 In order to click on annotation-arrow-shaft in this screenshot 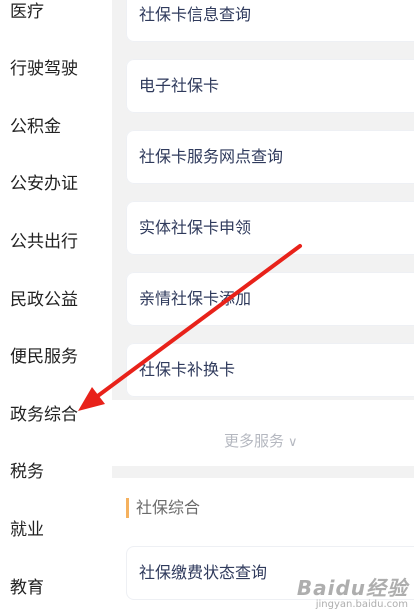, I will do `click(197, 322)`.